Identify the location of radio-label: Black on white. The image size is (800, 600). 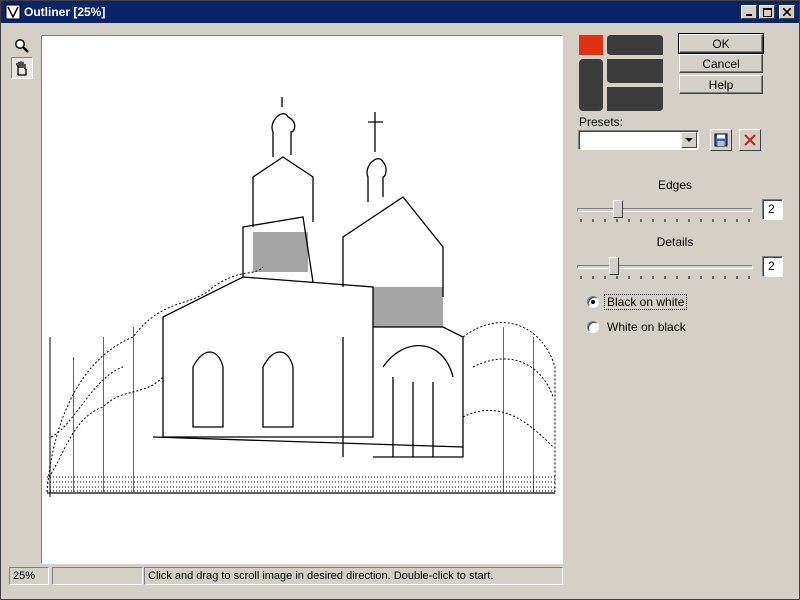
(645, 302).